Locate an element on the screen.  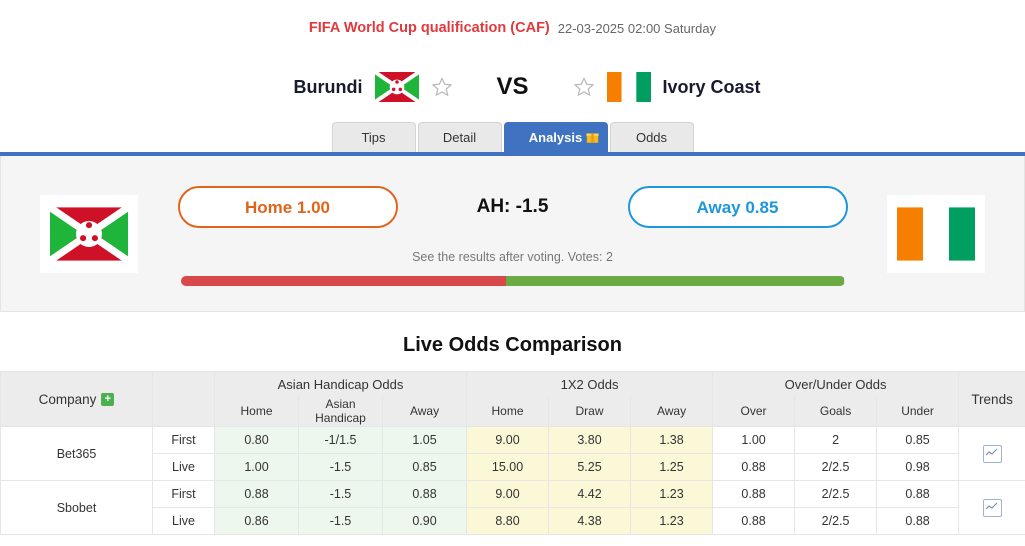
ah-odds-cell: -1/1.5 is located at coordinates (340, 440).